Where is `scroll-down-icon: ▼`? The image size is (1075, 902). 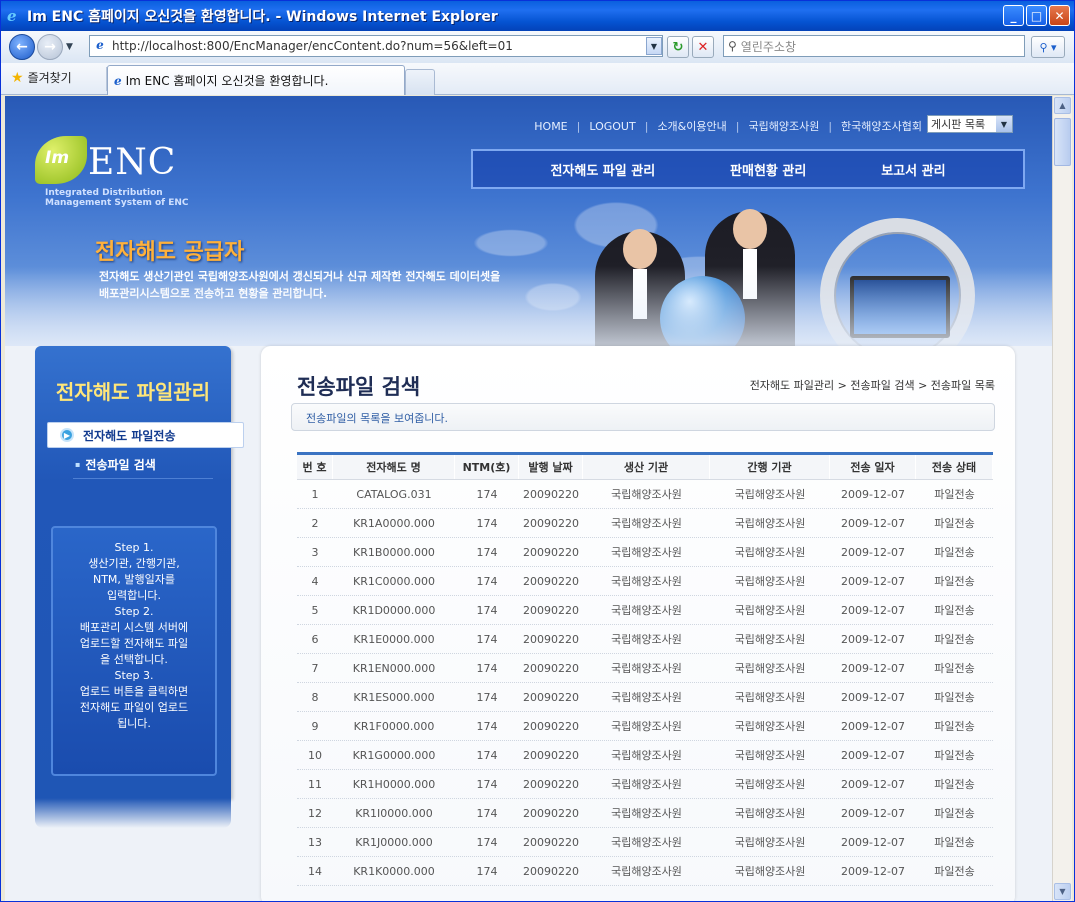 scroll-down-icon: ▼ is located at coordinates (1062, 891).